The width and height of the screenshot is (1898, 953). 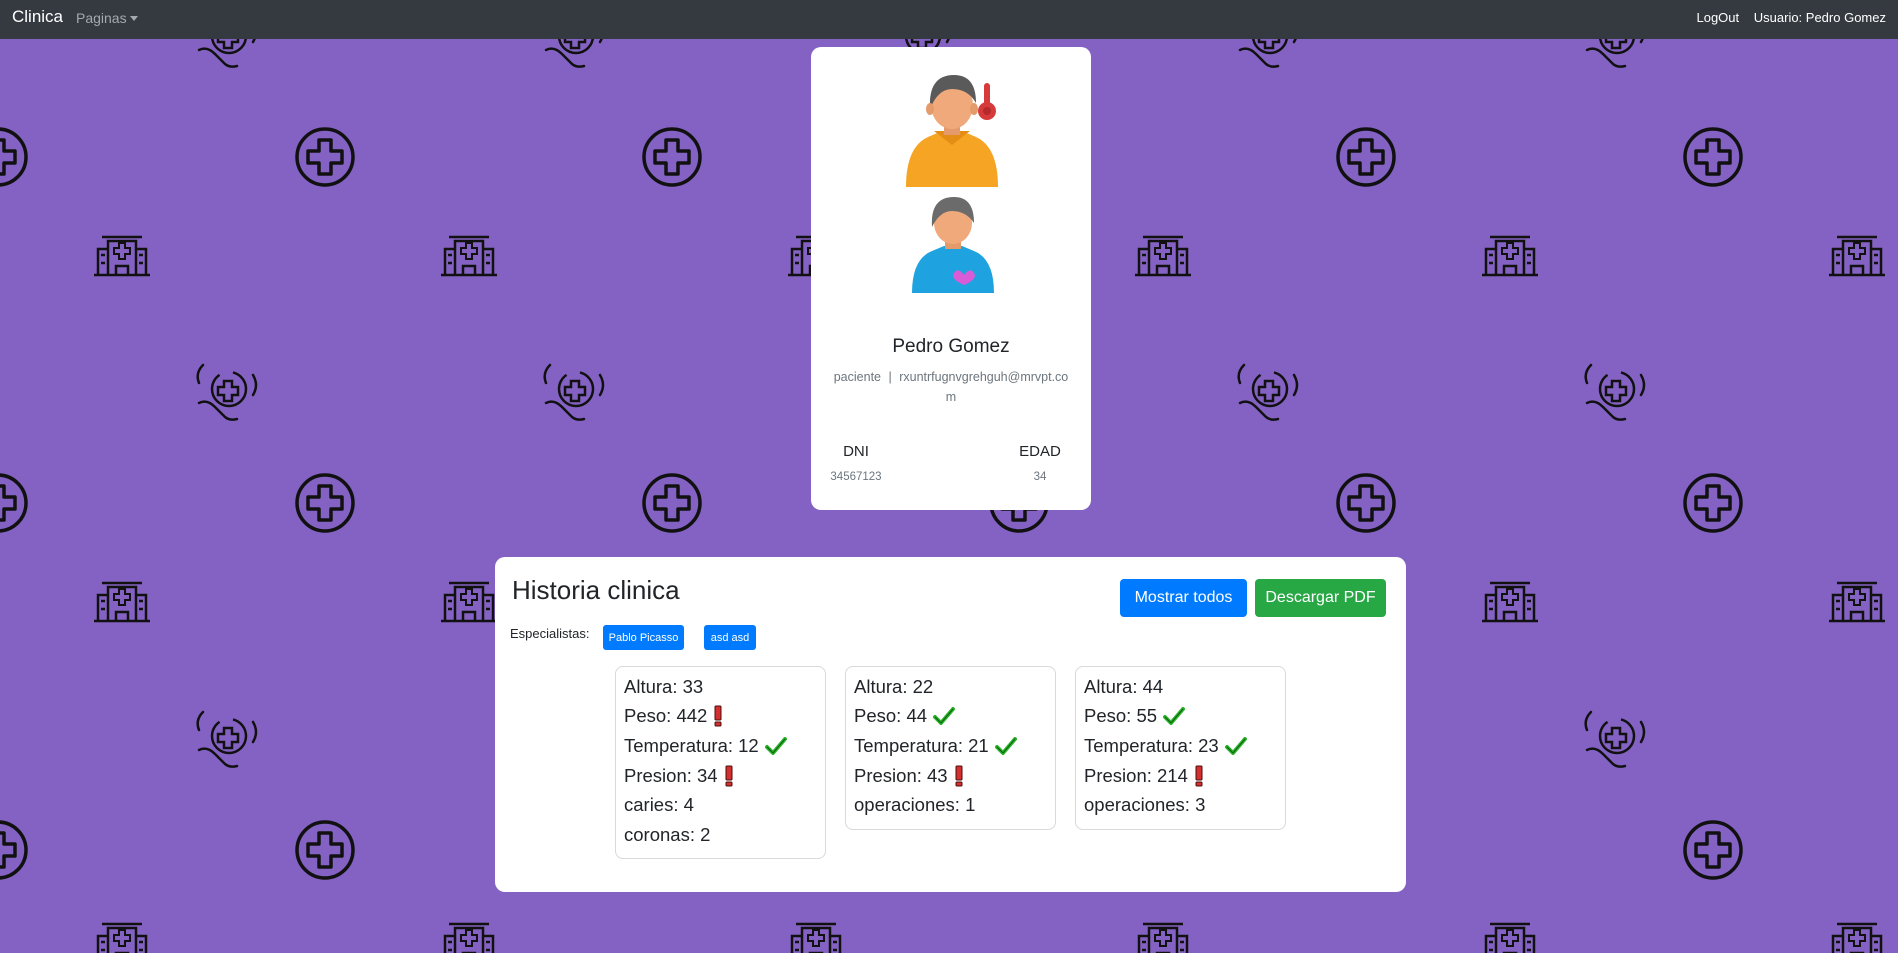 What do you see at coordinates (894, 686) in the screenshot?
I see `entry-item-text: Altura: 22` at bounding box center [894, 686].